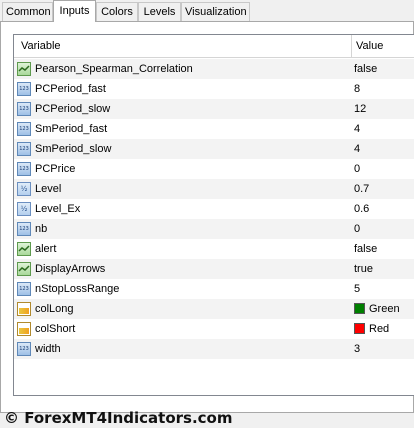 The width and height of the screenshot is (414, 428). Describe the element at coordinates (54, 309) in the screenshot. I see `variable-name: colLong` at that location.